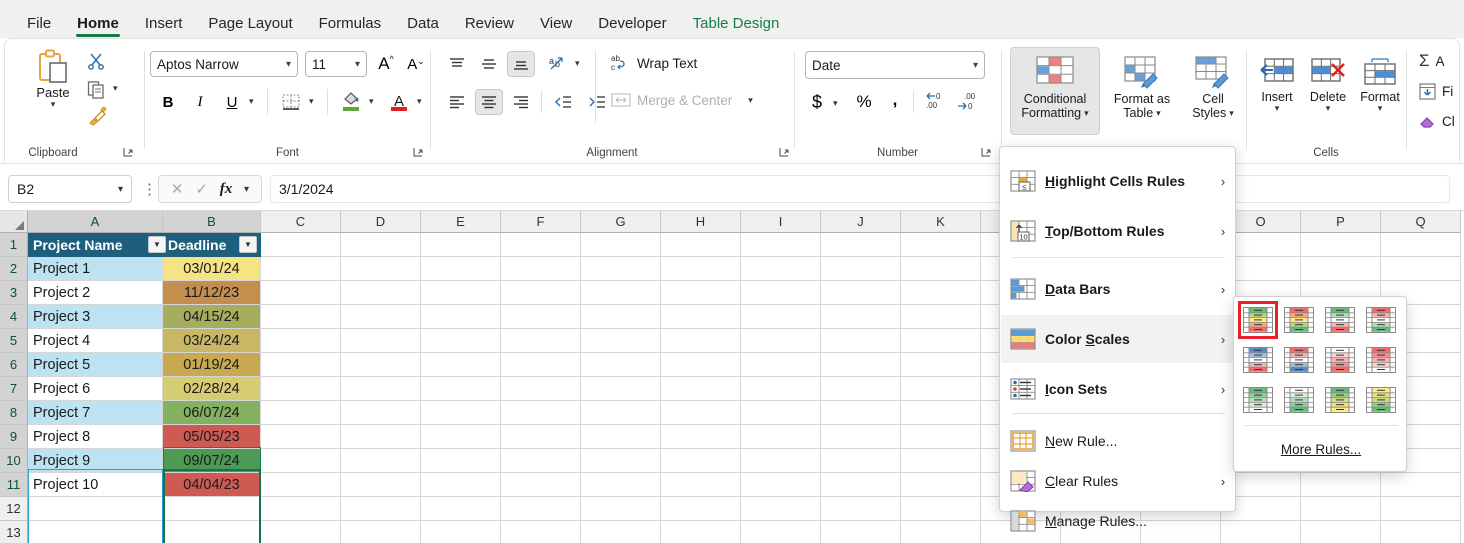 The height and width of the screenshot is (543, 1464). I want to click on chevron-down-icon: ▾, so click(246, 189).